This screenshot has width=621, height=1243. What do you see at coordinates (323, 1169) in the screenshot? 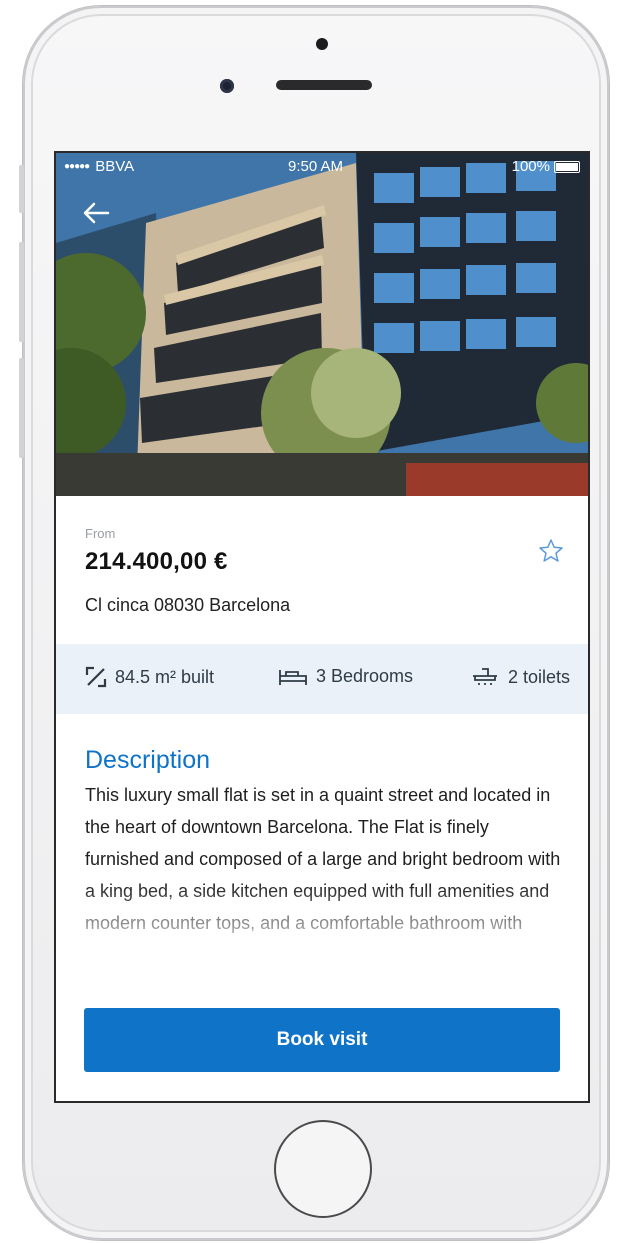
I see `home-button` at bounding box center [323, 1169].